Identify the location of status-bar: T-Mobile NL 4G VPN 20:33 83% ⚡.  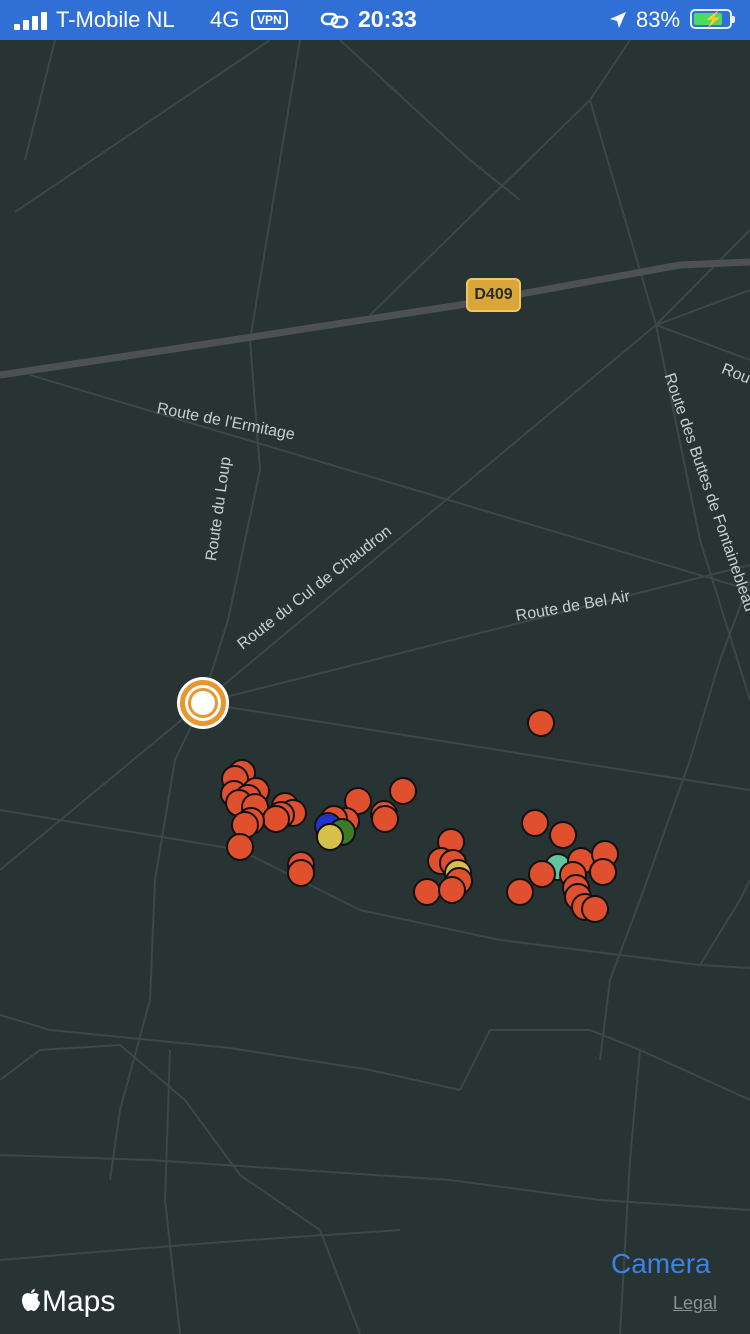
(375, 20).